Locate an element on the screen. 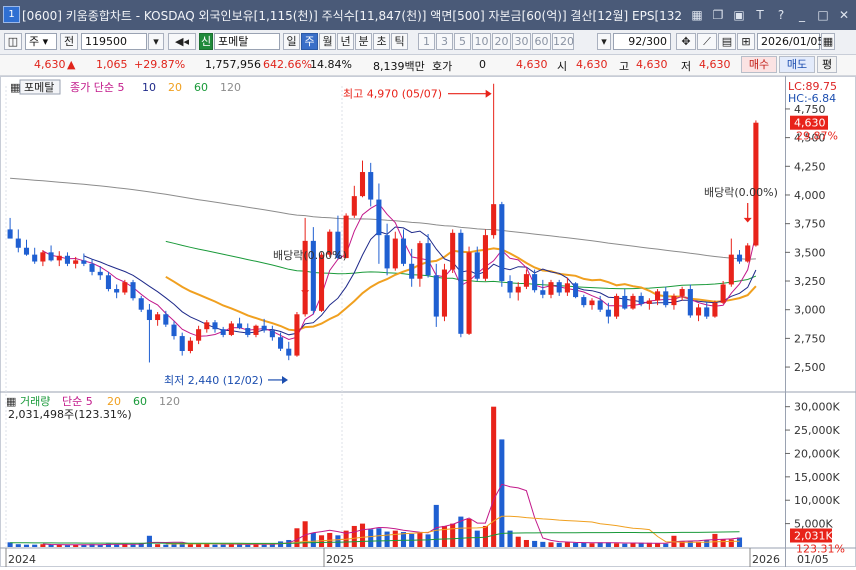  volume-ma60-line is located at coordinates (375, 537).